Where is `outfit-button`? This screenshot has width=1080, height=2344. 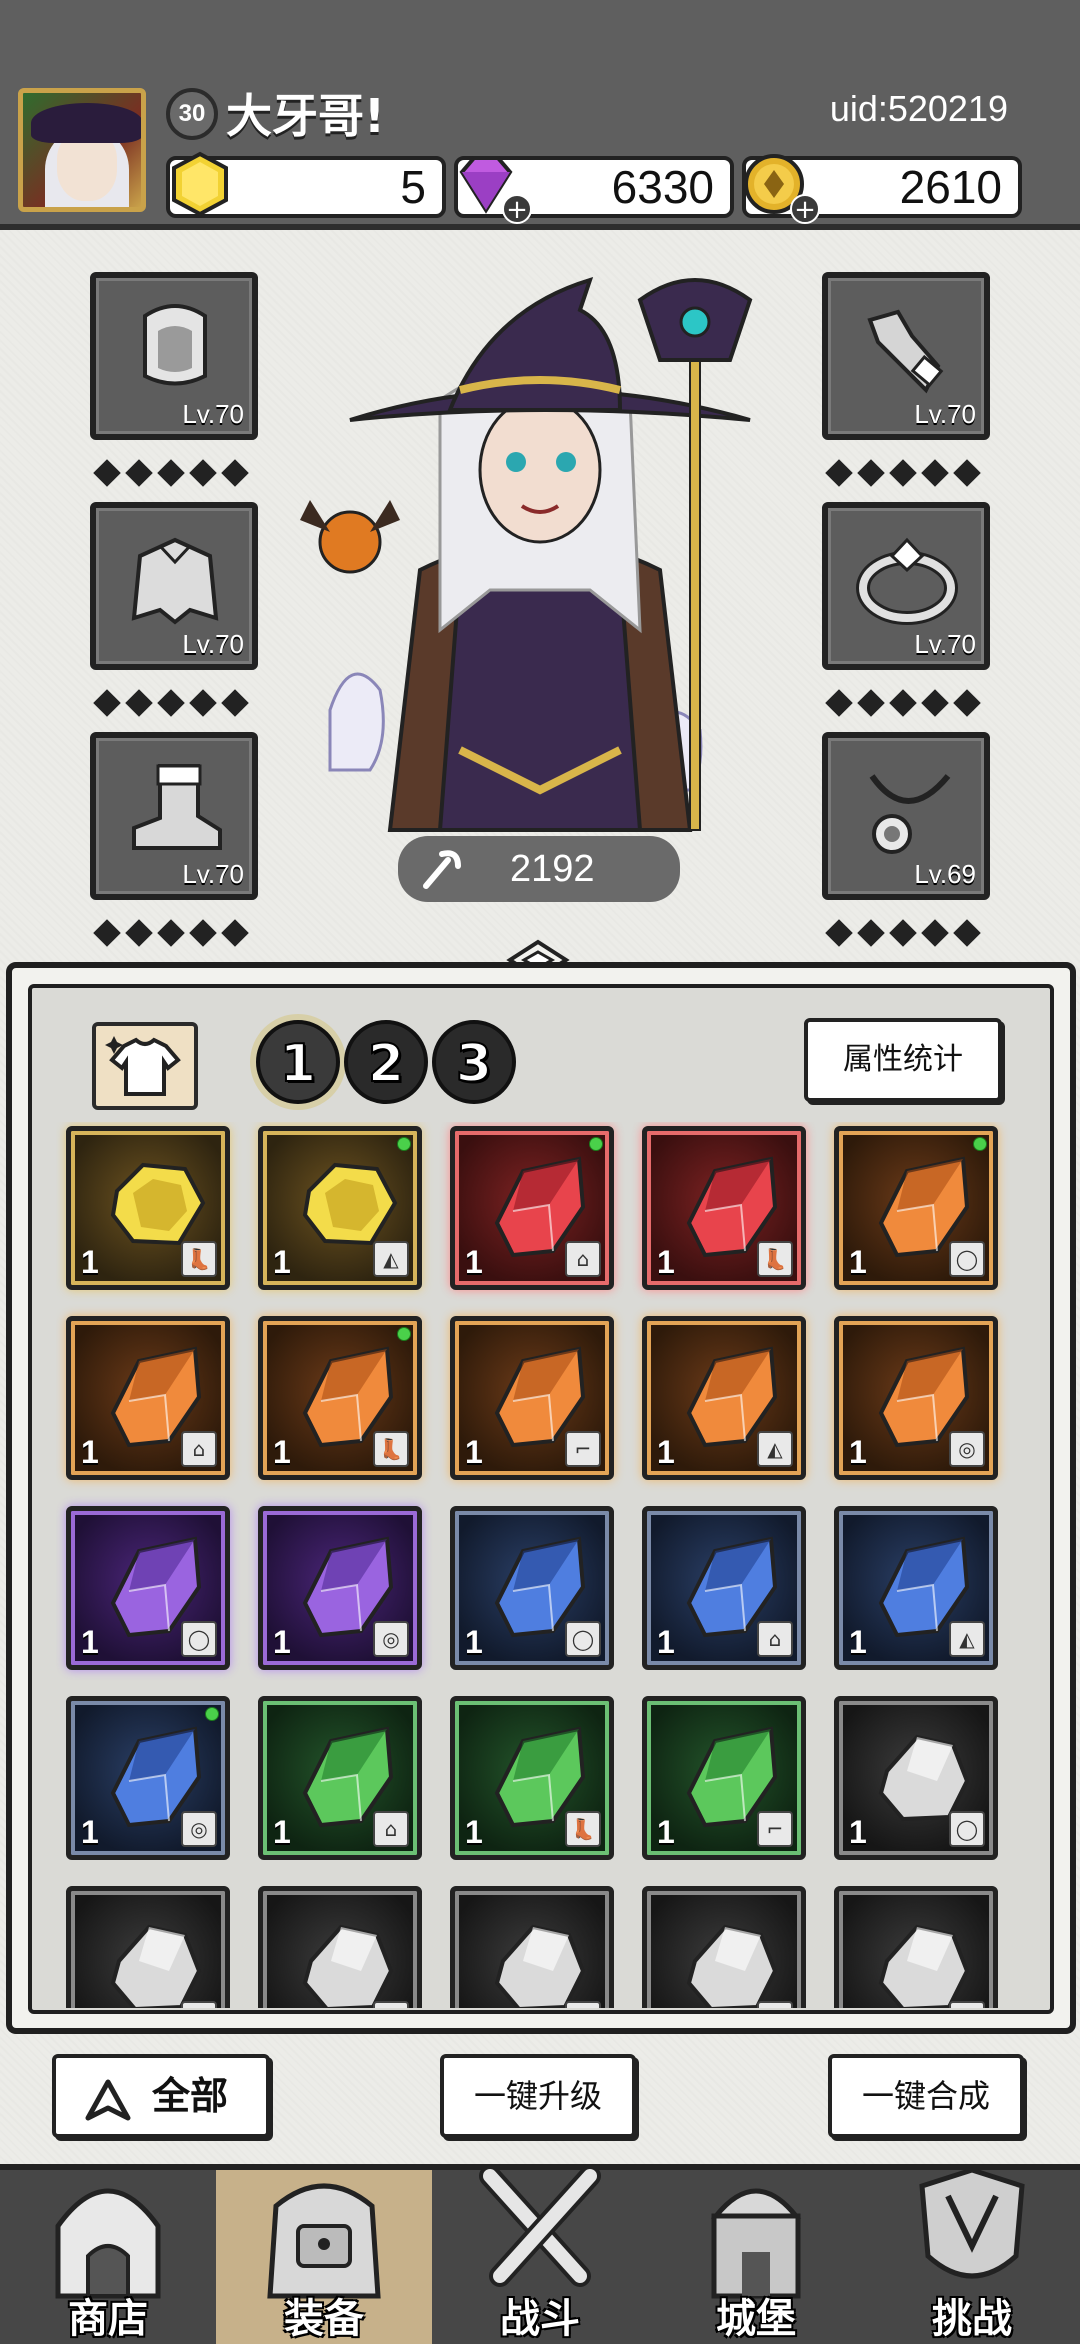 outfit-button is located at coordinates (145, 1066).